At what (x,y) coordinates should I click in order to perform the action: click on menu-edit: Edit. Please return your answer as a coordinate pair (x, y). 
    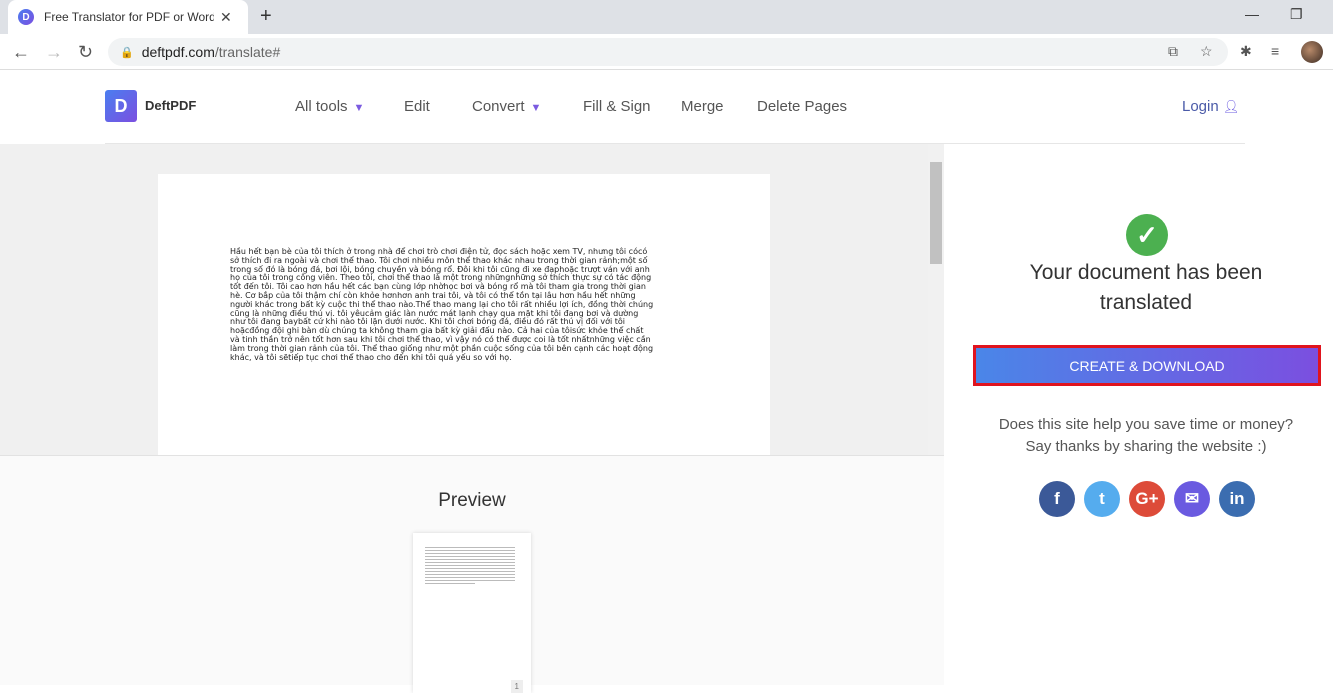
    Looking at the image, I should click on (417, 106).